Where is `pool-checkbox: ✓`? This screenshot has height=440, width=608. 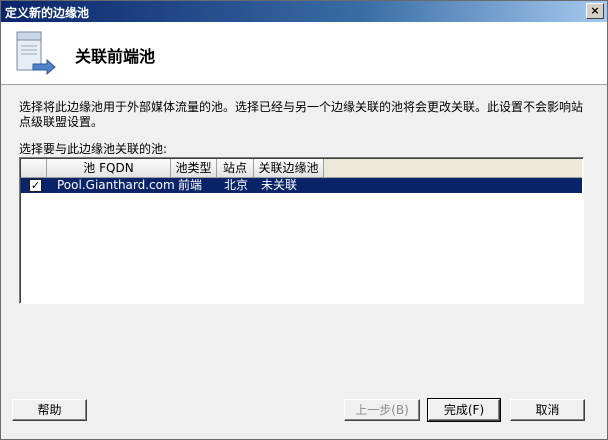
pool-checkbox: ✓ is located at coordinates (35, 185).